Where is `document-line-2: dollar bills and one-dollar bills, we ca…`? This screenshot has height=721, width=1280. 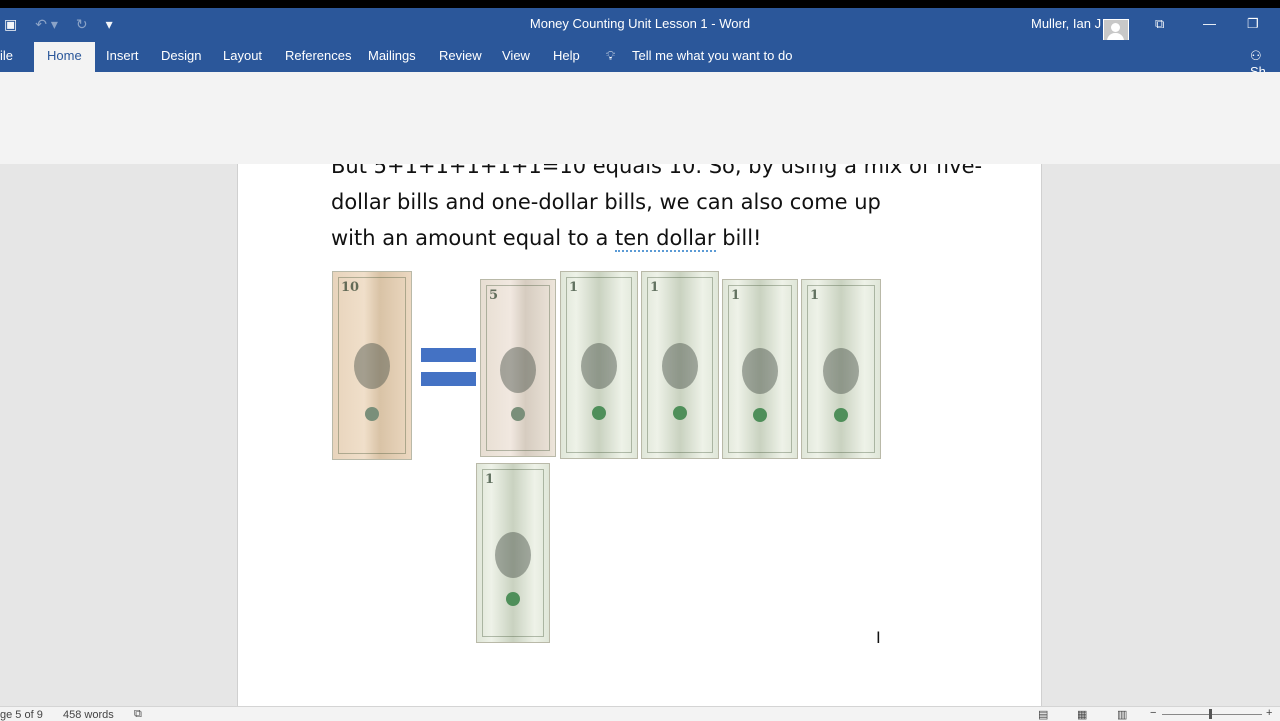 document-line-2: dollar bills and one-dollar bills, we ca… is located at coordinates (606, 202).